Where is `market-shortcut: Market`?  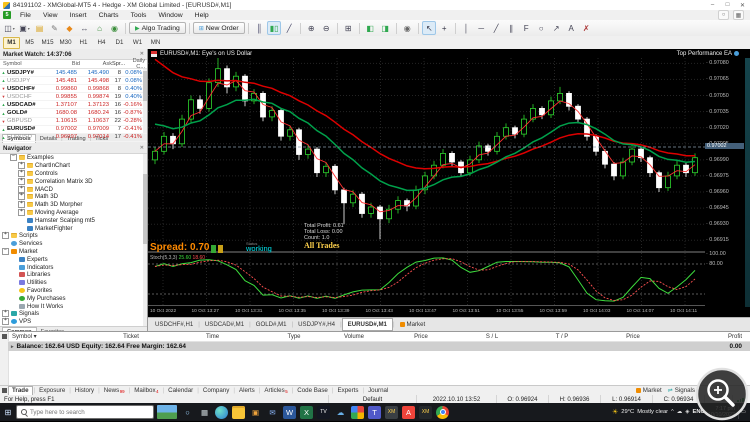 market-shortcut: Market is located at coordinates (648, 390).